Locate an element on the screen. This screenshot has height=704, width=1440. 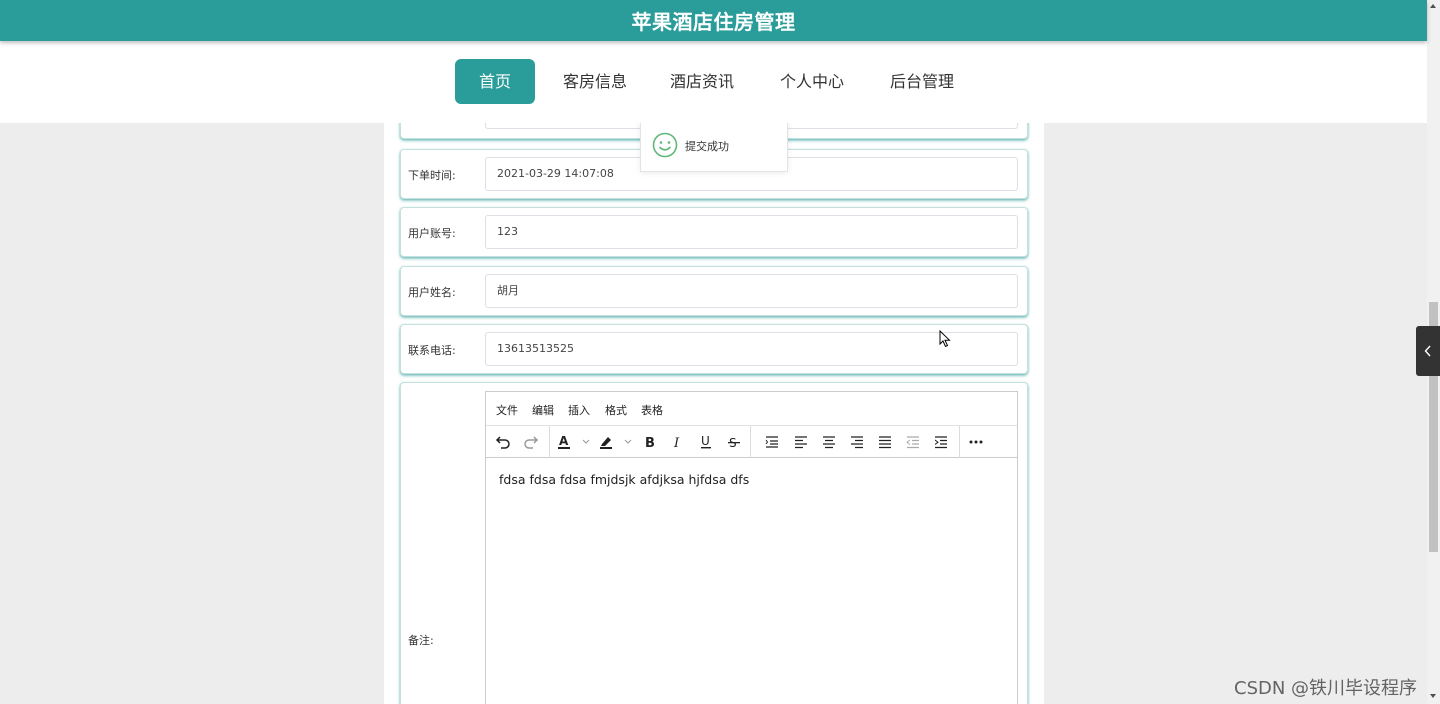
svg-text: B is located at coordinates (650, 443).